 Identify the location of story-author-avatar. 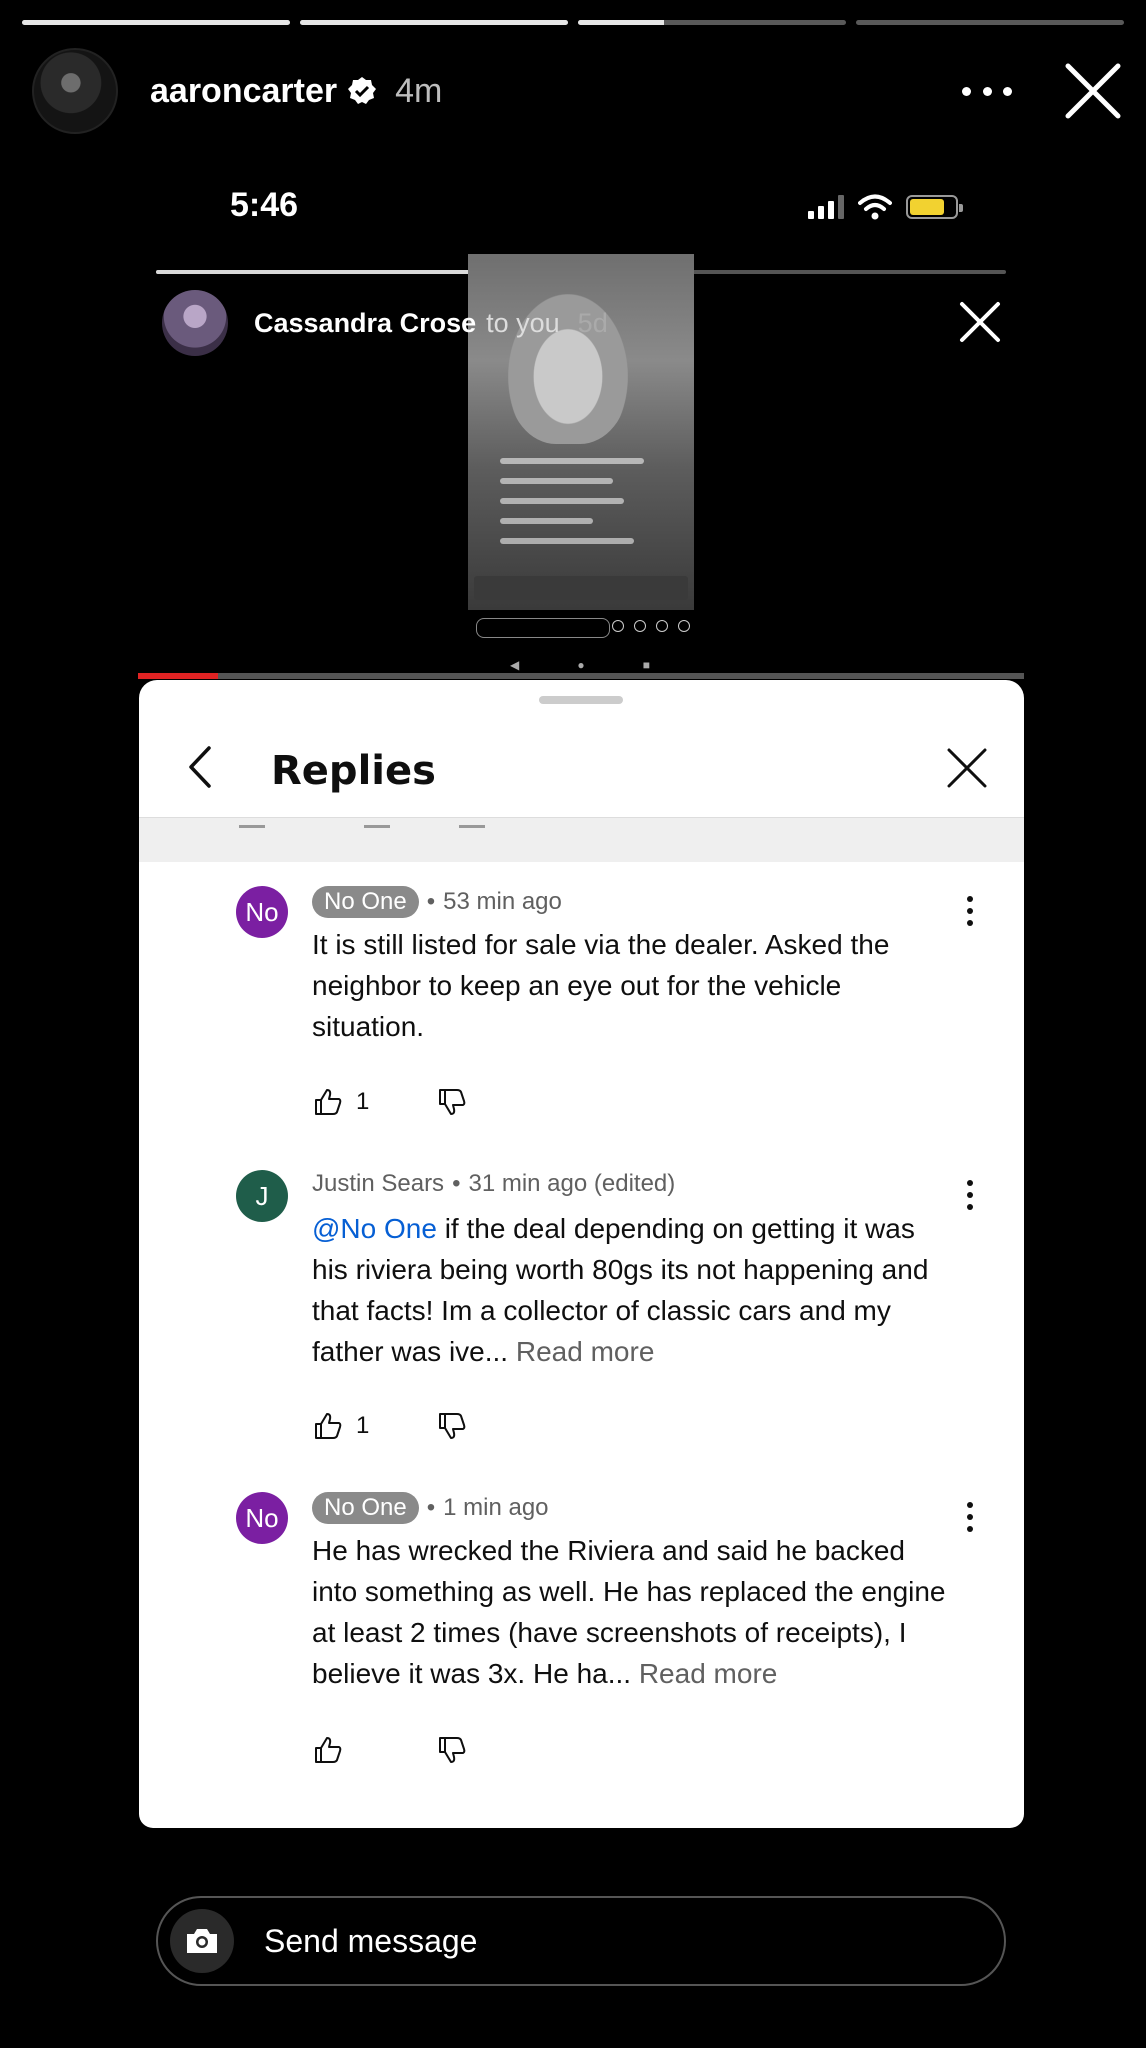
(75, 91).